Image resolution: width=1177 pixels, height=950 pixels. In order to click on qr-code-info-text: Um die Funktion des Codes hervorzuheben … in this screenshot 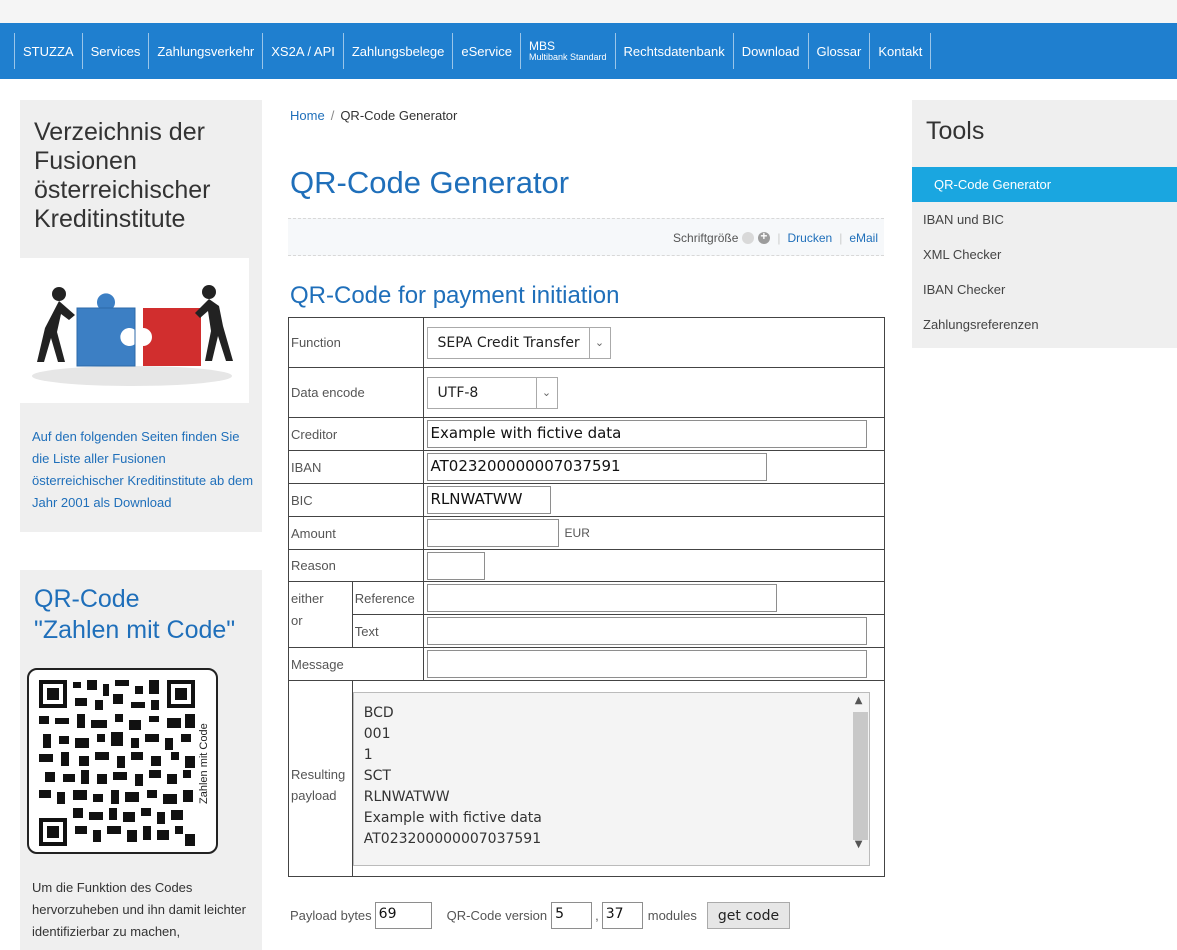, I will do `click(139, 909)`.